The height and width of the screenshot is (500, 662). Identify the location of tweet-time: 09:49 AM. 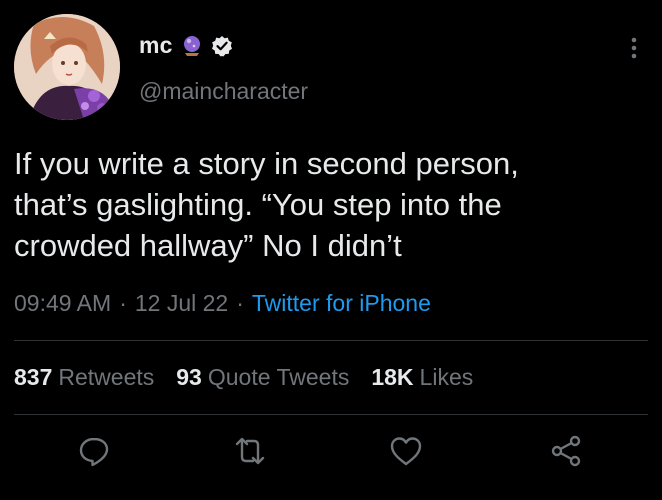
(62, 303).